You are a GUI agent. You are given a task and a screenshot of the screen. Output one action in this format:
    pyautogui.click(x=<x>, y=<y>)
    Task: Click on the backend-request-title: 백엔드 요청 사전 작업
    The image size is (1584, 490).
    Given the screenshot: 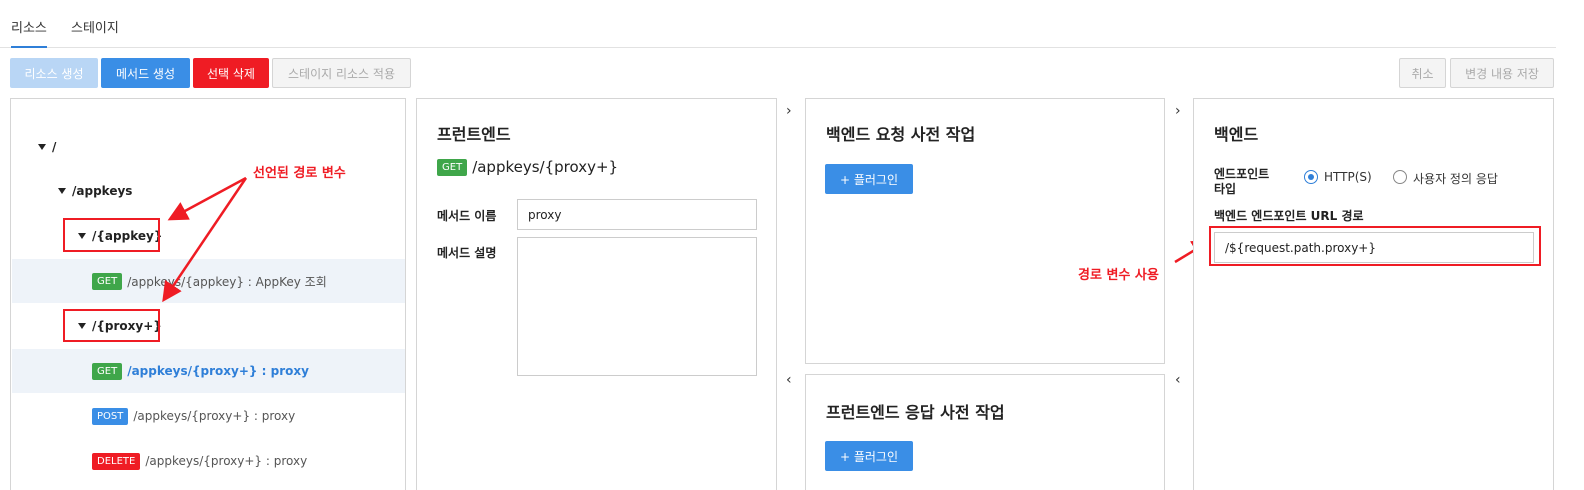 What is the action you would take?
    pyautogui.click(x=901, y=134)
    